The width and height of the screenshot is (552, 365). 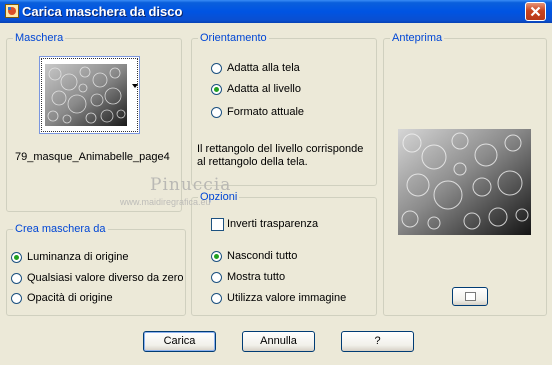 I want to click on preview-image, so click(x=464, y=182).